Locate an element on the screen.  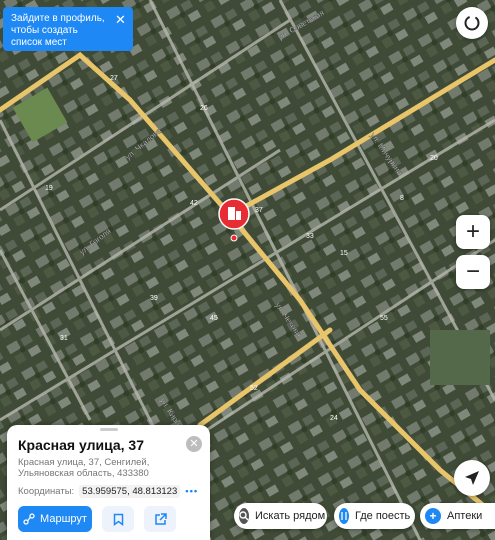
house-number: 19 is located at coordinates (49, 188).